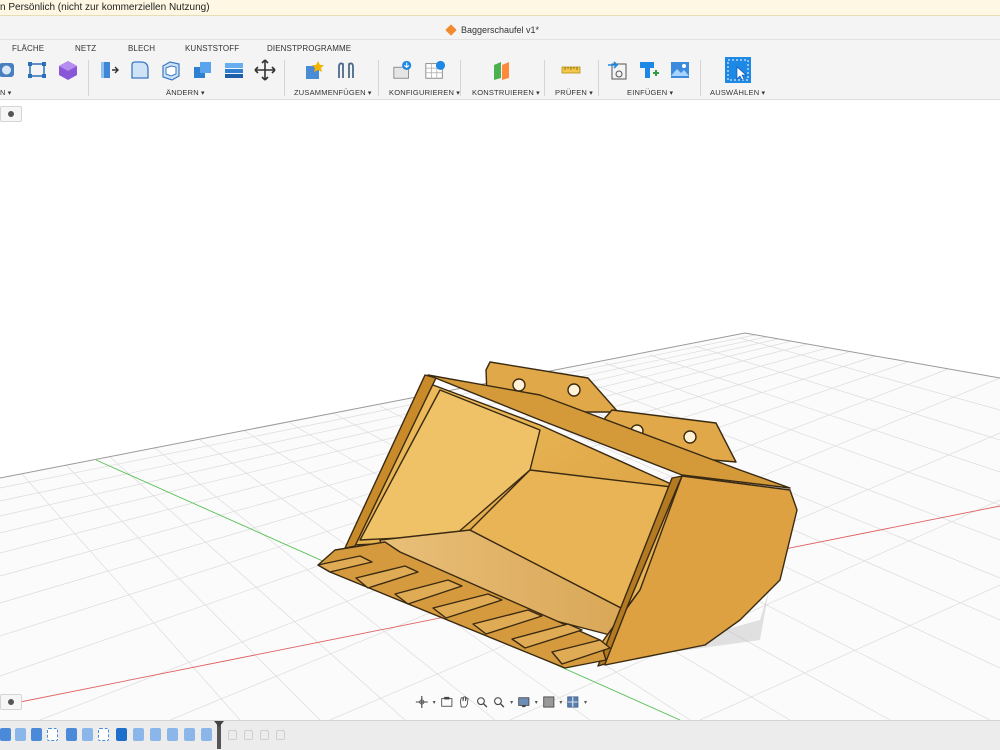 The image size is (1000, 750). Describe the element at coordinates (738, 70) in the screenshot. I see `select-icon` at that location.